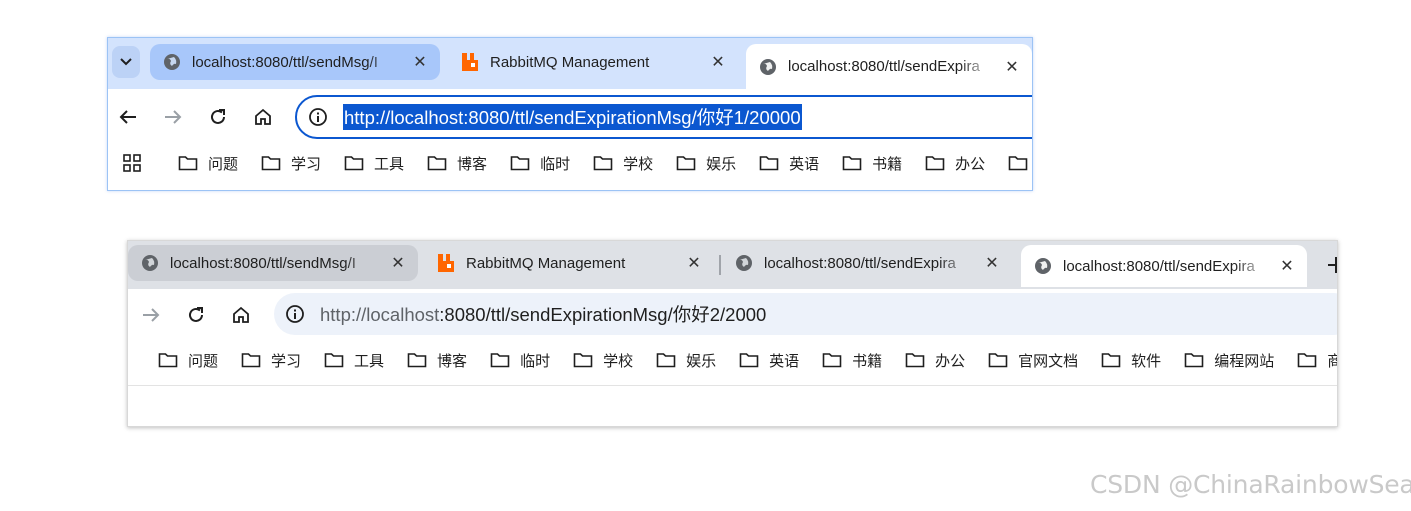  I want to click on bookmarks-bar: 问题 学习 工具 博客 临时 学校 娱乐 英语 书籍 办公, so click(570, 163).